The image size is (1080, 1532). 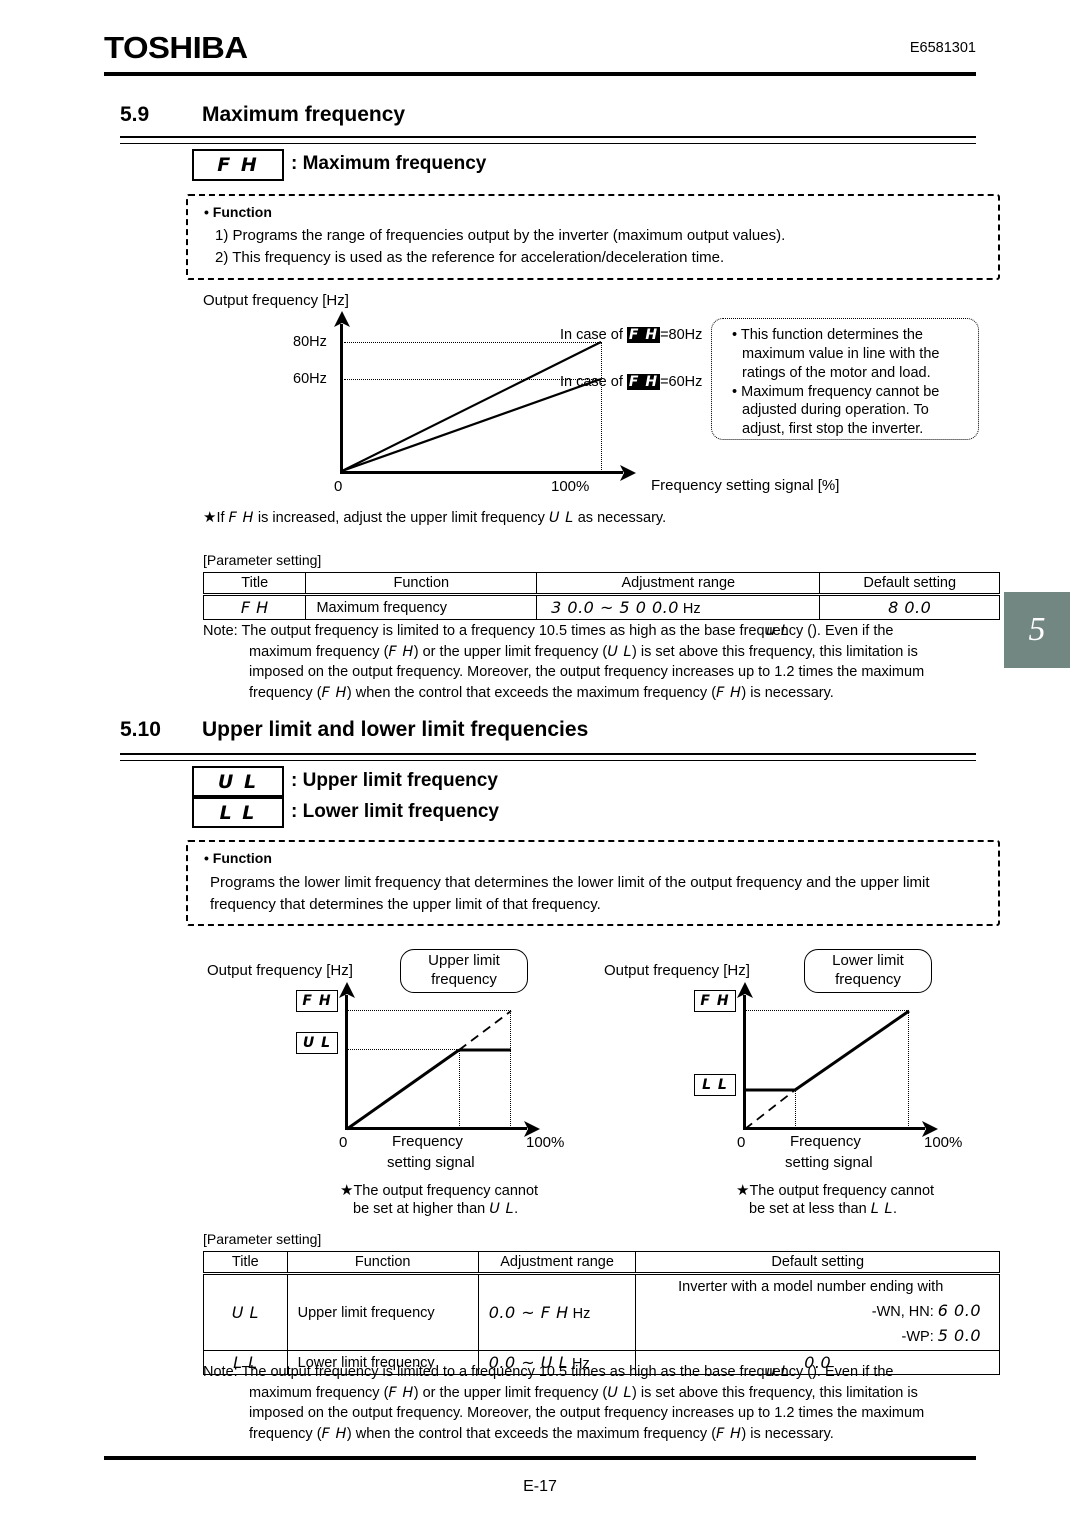 What do you see at coordinates (347, 990) in the screenshot?
I see `graph-ul-y-arrow` at bounding box center [347, 990].